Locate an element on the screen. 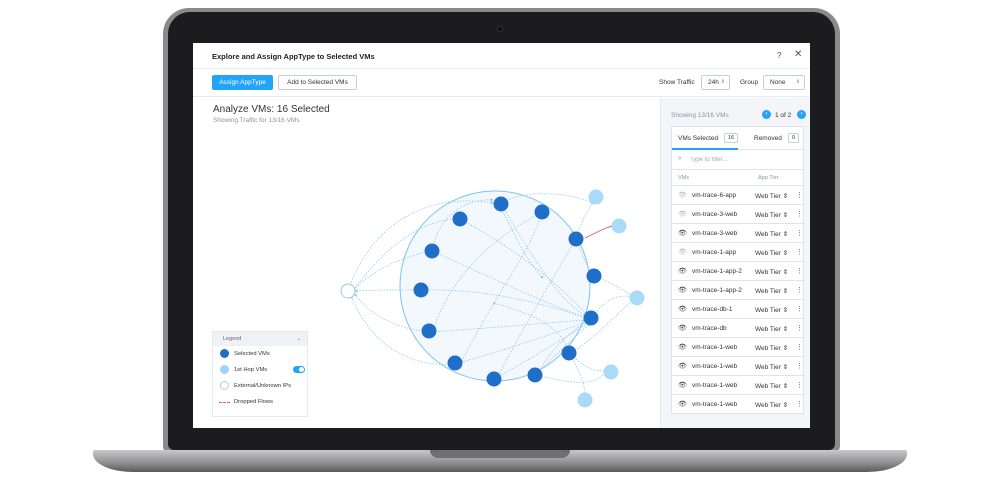 This screenshot has width=1000, height=500. filter-input is located at coordinates (740, 159).